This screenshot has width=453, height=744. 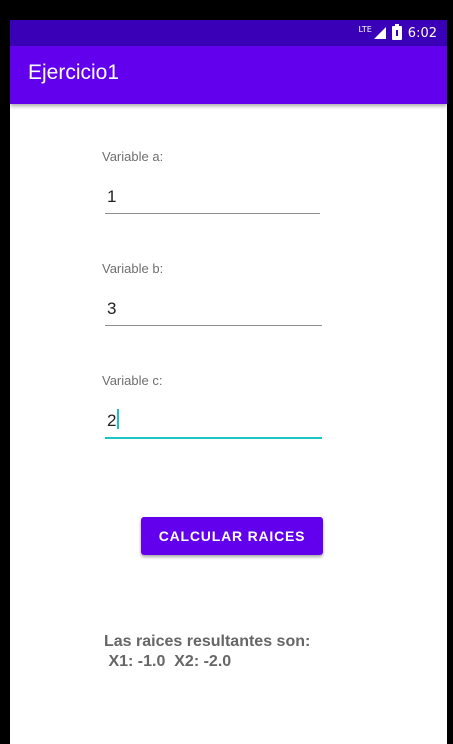 What do you see at coordinates (228, 10) in the screenshot?
I see `status-bar` at bounding box center [228, 10].